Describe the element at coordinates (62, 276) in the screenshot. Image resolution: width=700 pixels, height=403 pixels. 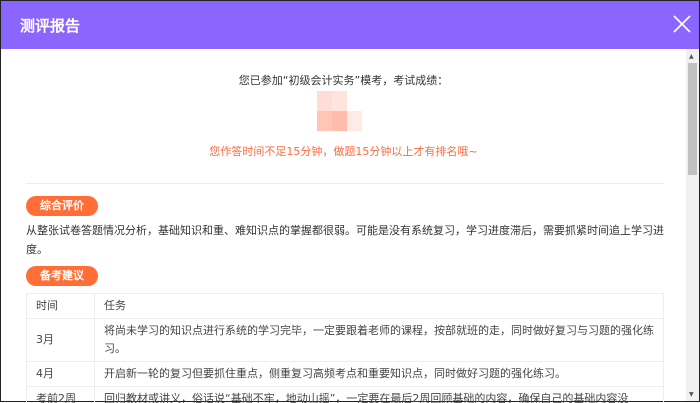
I see `advice-badge: 备考建议` at that location.